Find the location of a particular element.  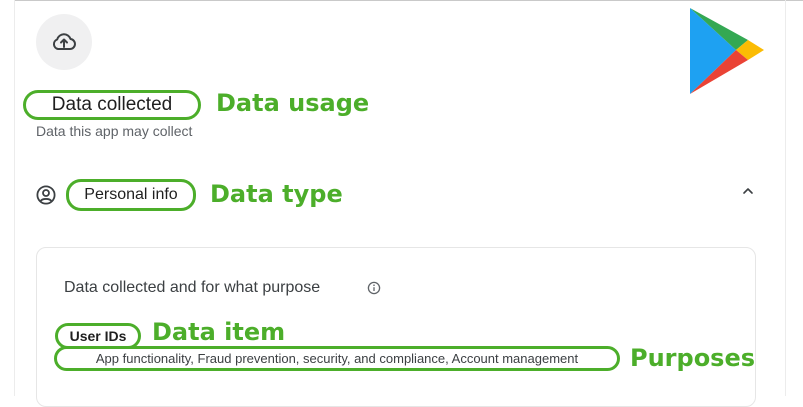

annotation-data-type: Data type is located at coordinates (276, 194).